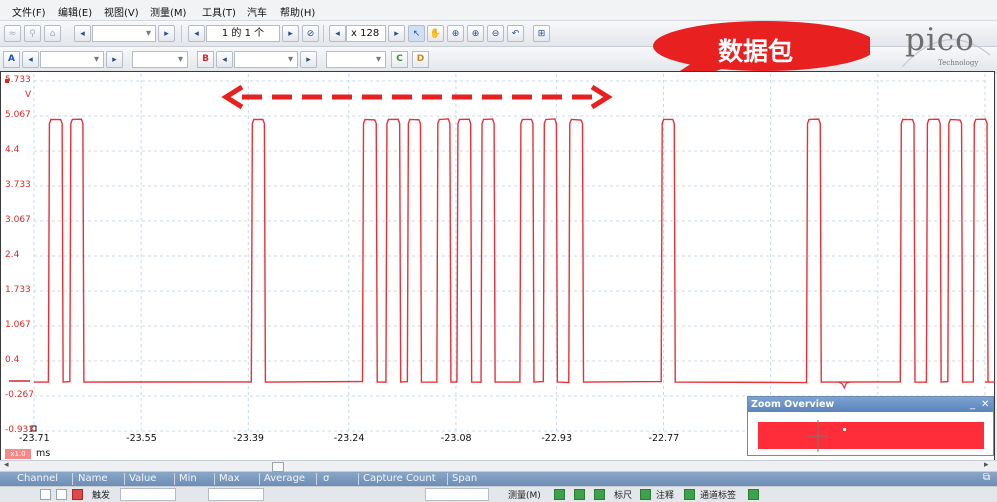 This screenshot has width=997, height=502. Describe the element at coordinates (559, 494) in the screenshot. I see `add-measurement-button` at that location.